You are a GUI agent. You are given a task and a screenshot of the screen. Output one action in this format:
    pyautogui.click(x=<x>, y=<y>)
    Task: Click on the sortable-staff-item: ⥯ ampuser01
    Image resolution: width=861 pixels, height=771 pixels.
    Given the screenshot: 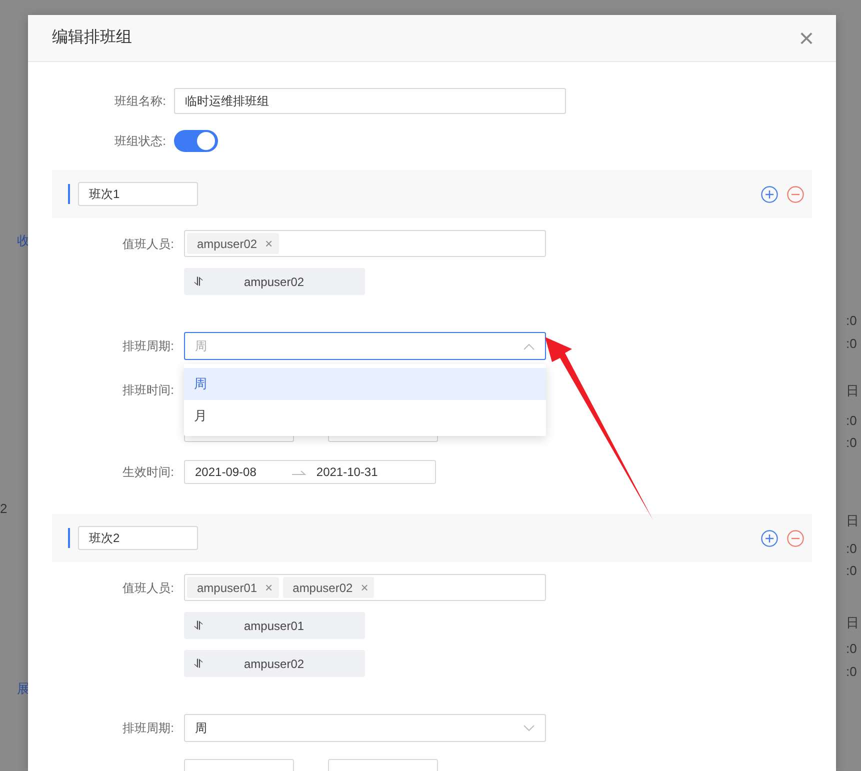 What is the action you would take?
    pyautogui.click(x=274, y=625)
    